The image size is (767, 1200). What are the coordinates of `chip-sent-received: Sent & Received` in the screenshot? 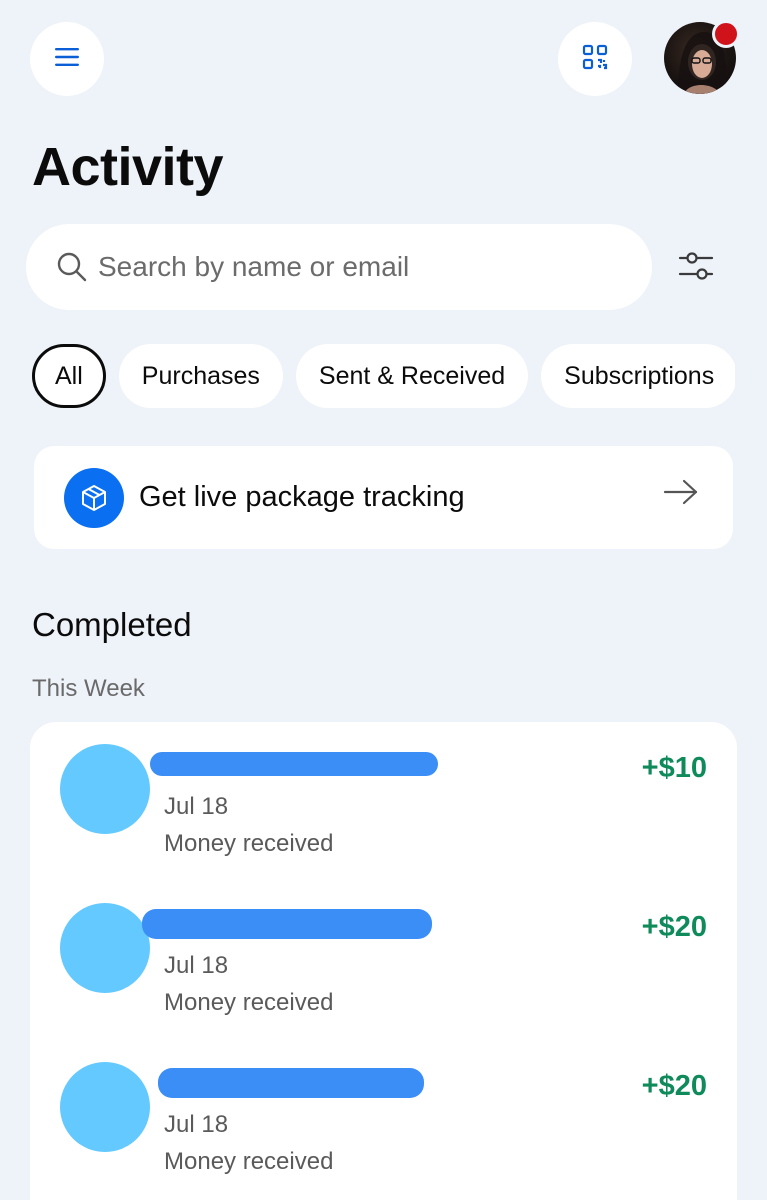 It's located at (412, 376).